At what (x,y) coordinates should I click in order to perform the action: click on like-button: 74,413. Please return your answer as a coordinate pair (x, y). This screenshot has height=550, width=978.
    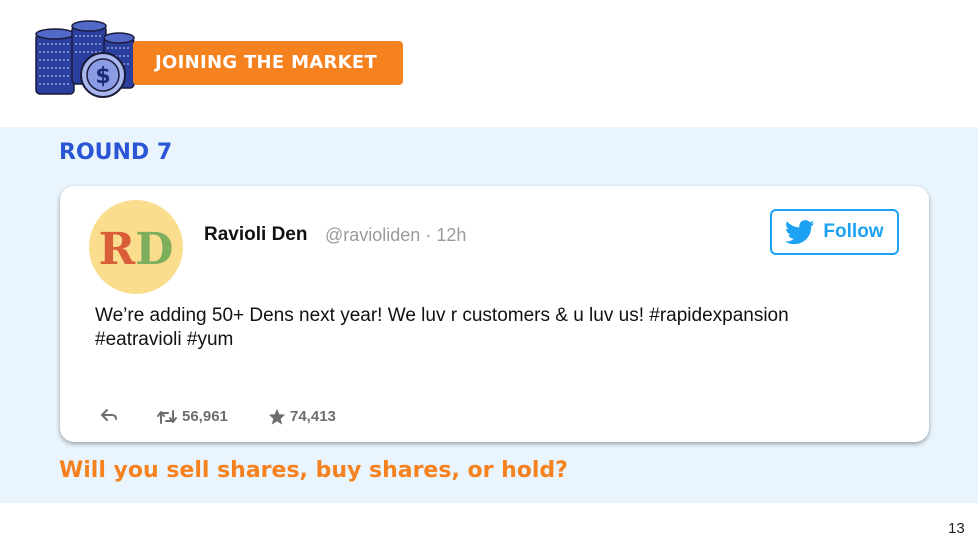
    Looking at the image, I should click on (302, 416).